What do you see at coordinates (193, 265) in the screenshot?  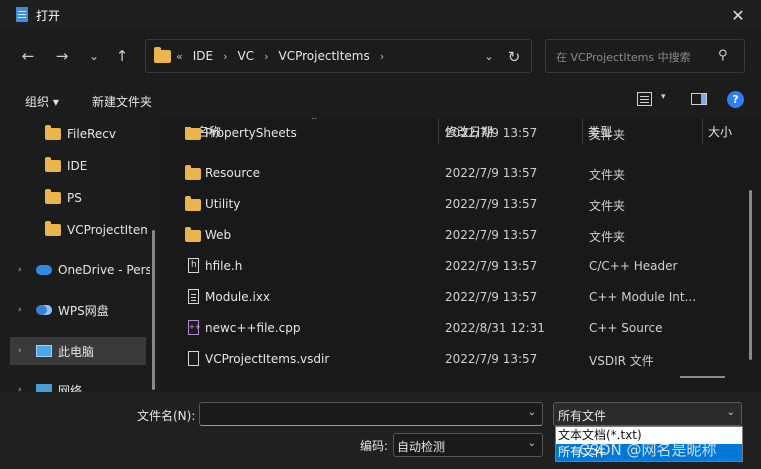 I see `header-file-icon` at bounding box center [193, 265].